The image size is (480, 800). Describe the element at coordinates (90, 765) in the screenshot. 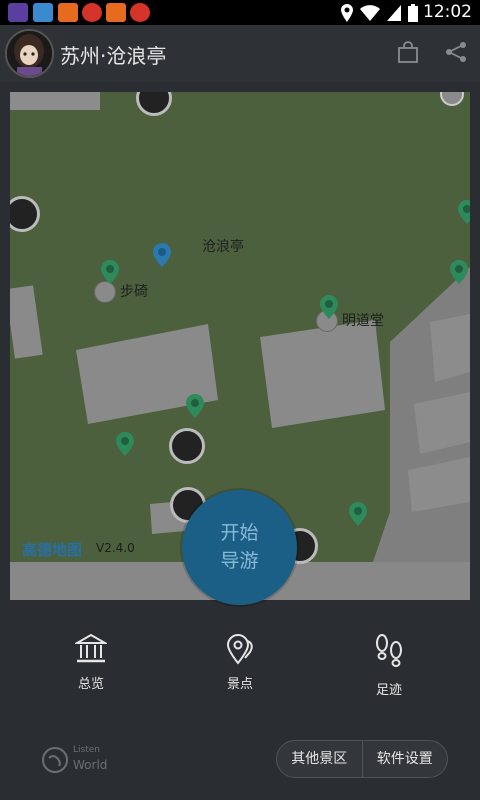

I see `brand-line2: World` at that location.